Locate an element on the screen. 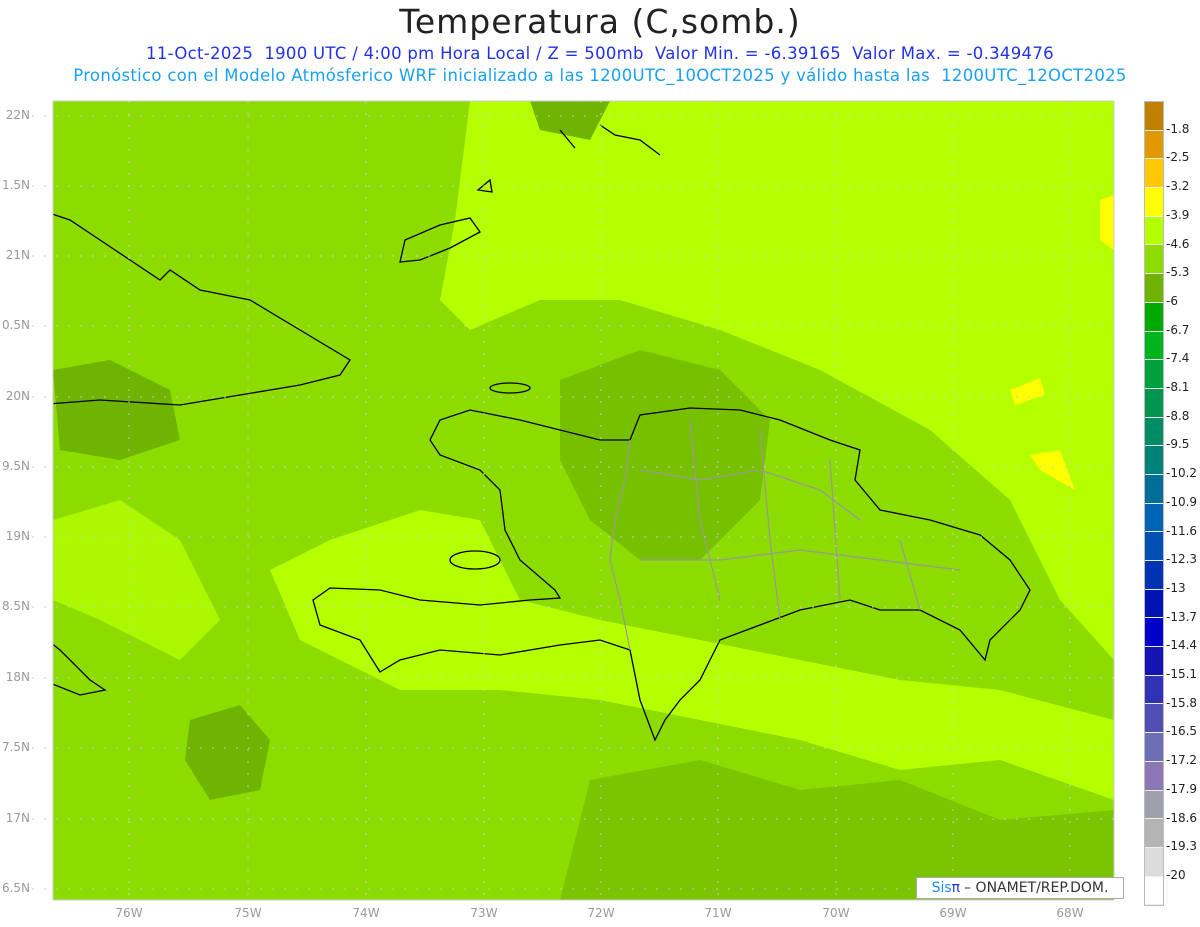  credit-box: Sisπ – ONAMET/REP.DOM. is located at coordinates (1020, 888).